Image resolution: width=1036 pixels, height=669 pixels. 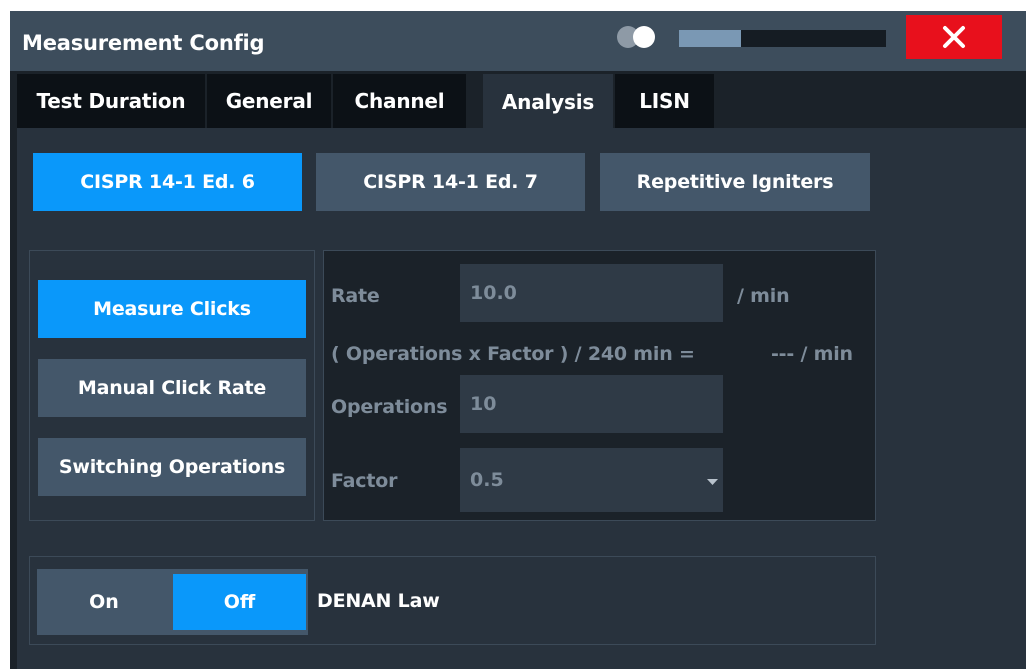 I want to click on factor-label: Factor, so click(x=364, y=481).